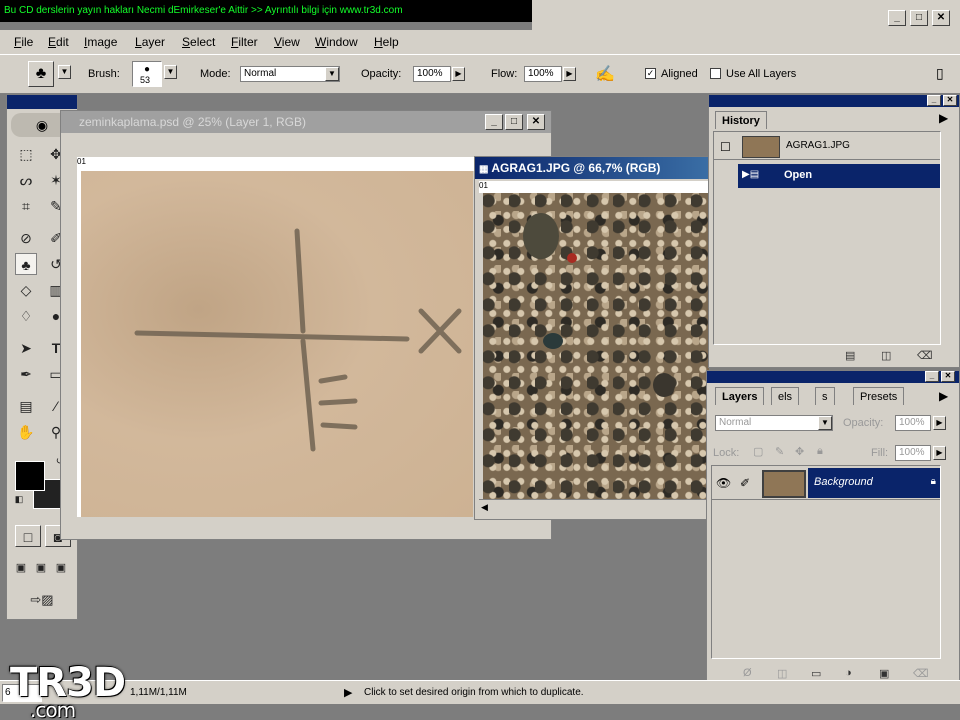  What do you see at coordinates (650, 73) in the screenshot?
I see `aligned-checkbox: ✓` at bounding box center [650, 73].